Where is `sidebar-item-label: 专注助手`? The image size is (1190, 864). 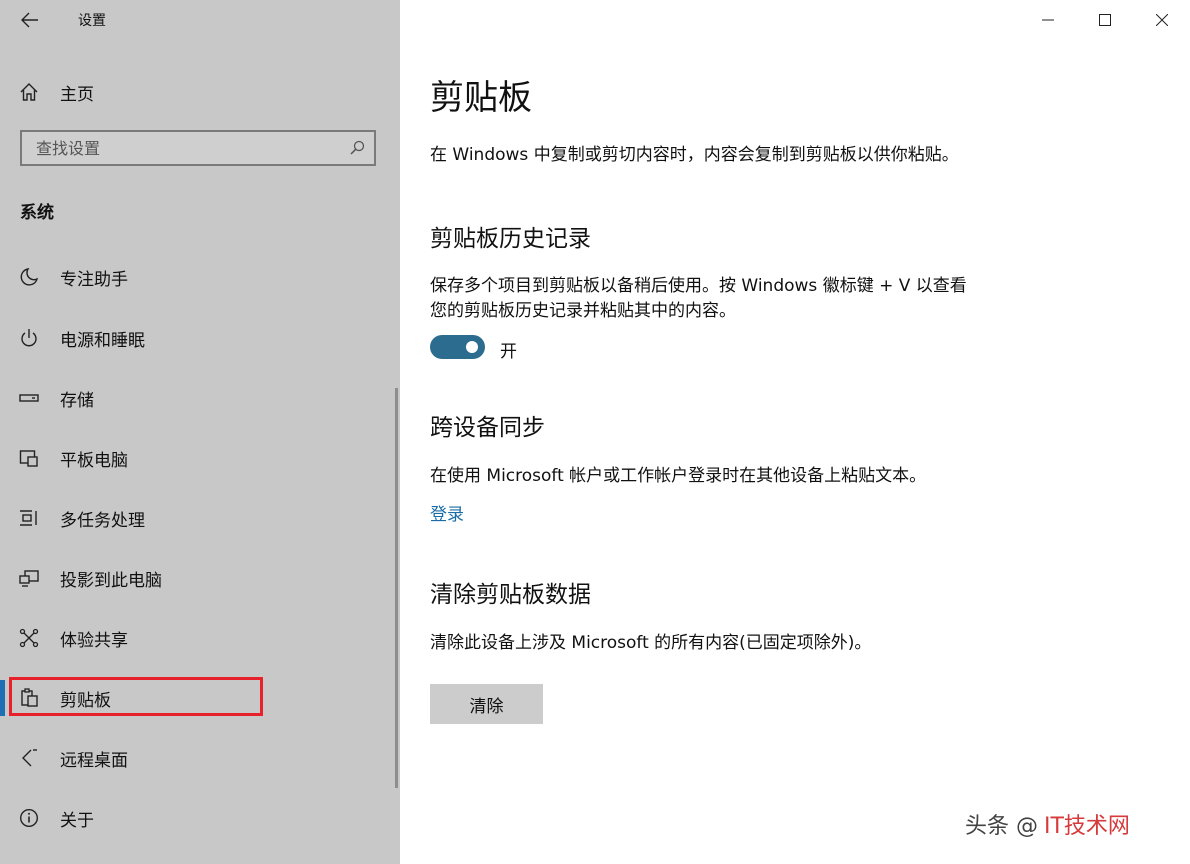
sidebar-item-label: 专注助手 is located at coordinates (94, 279).